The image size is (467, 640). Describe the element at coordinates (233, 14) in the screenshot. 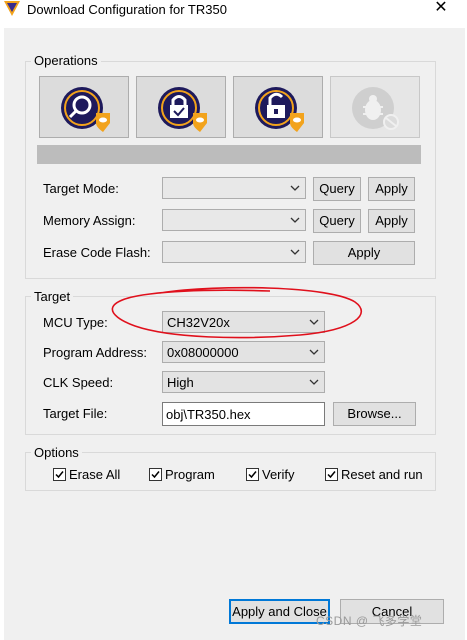

I see `title-bar: Download Configuration for TR350 ✕` at that location.